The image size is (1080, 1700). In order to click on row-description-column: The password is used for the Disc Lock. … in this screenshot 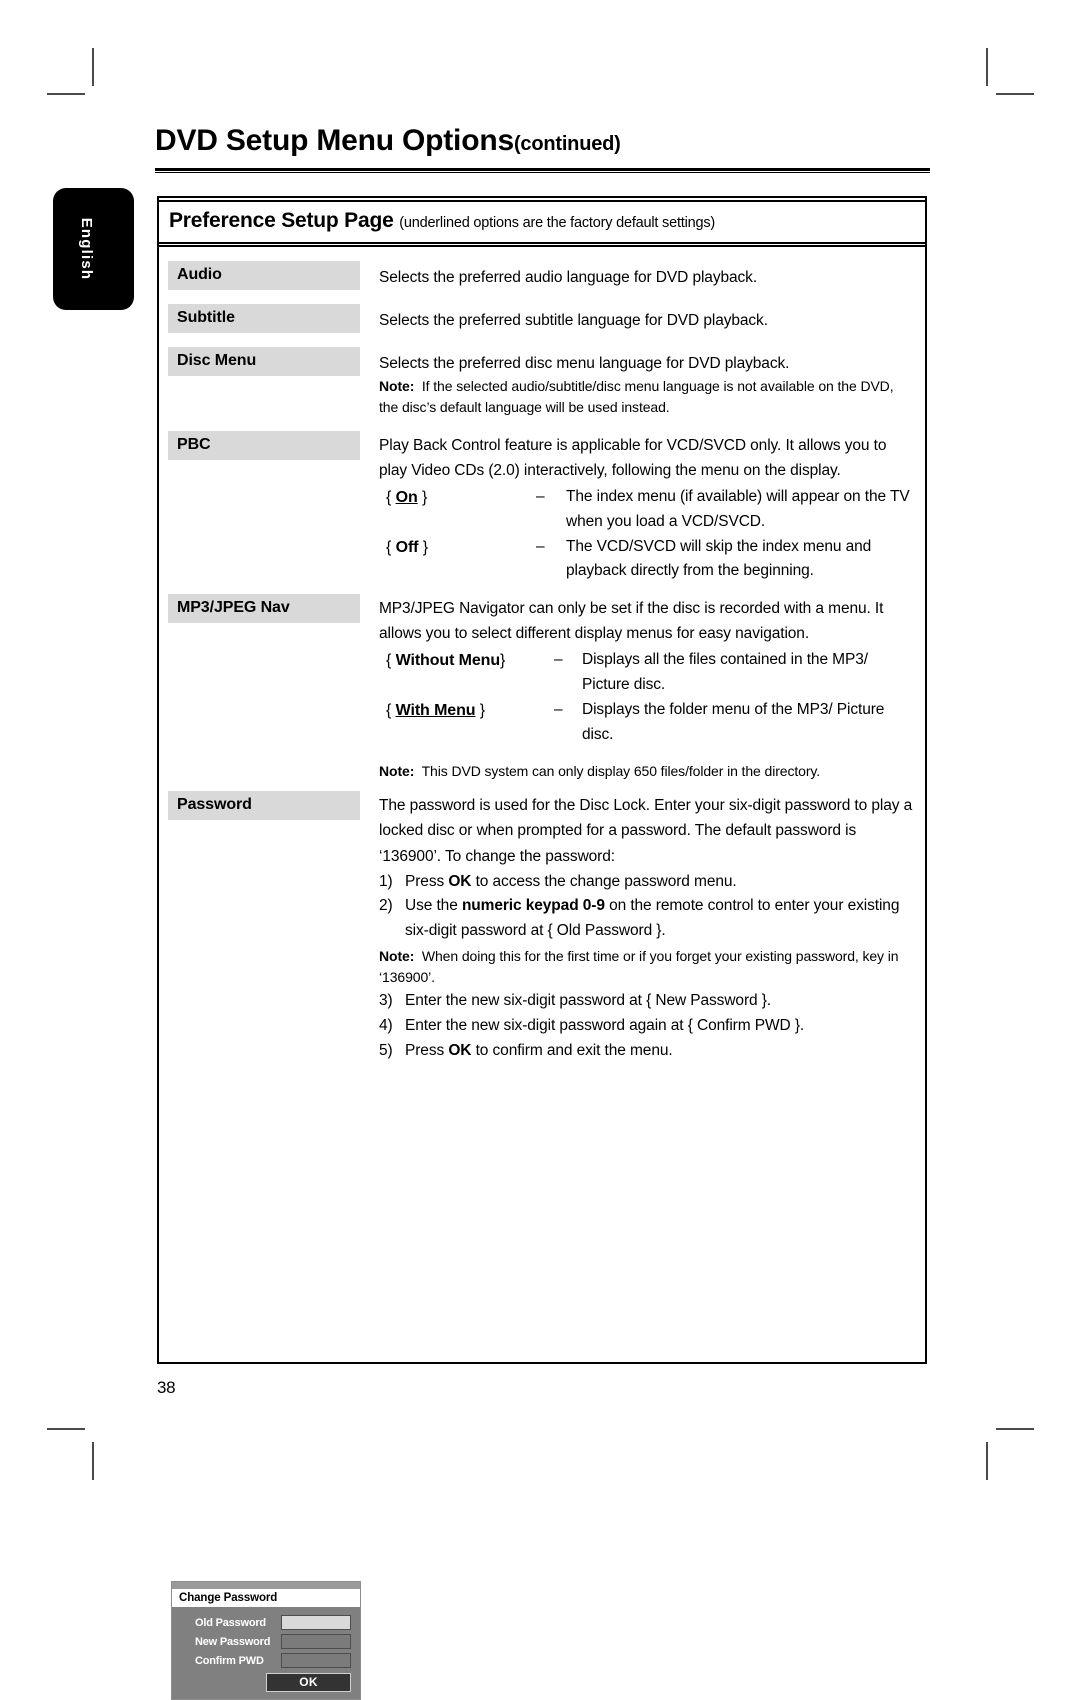, I will do `click(642, 927)`.